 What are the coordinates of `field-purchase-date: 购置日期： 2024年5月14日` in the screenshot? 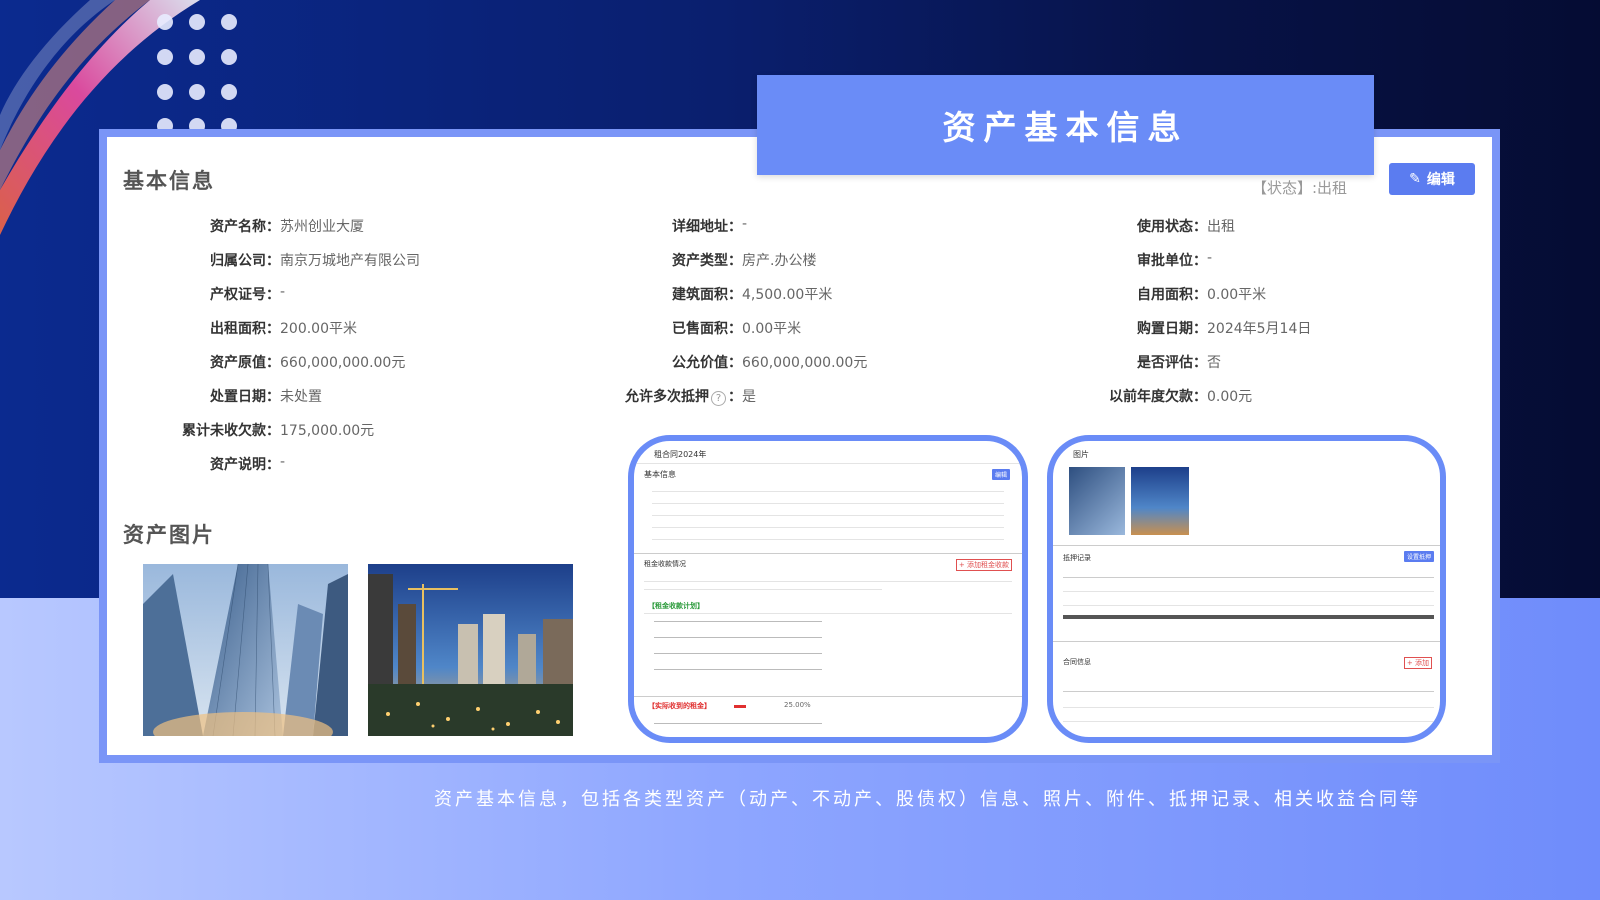 It's located at (1224, 329).